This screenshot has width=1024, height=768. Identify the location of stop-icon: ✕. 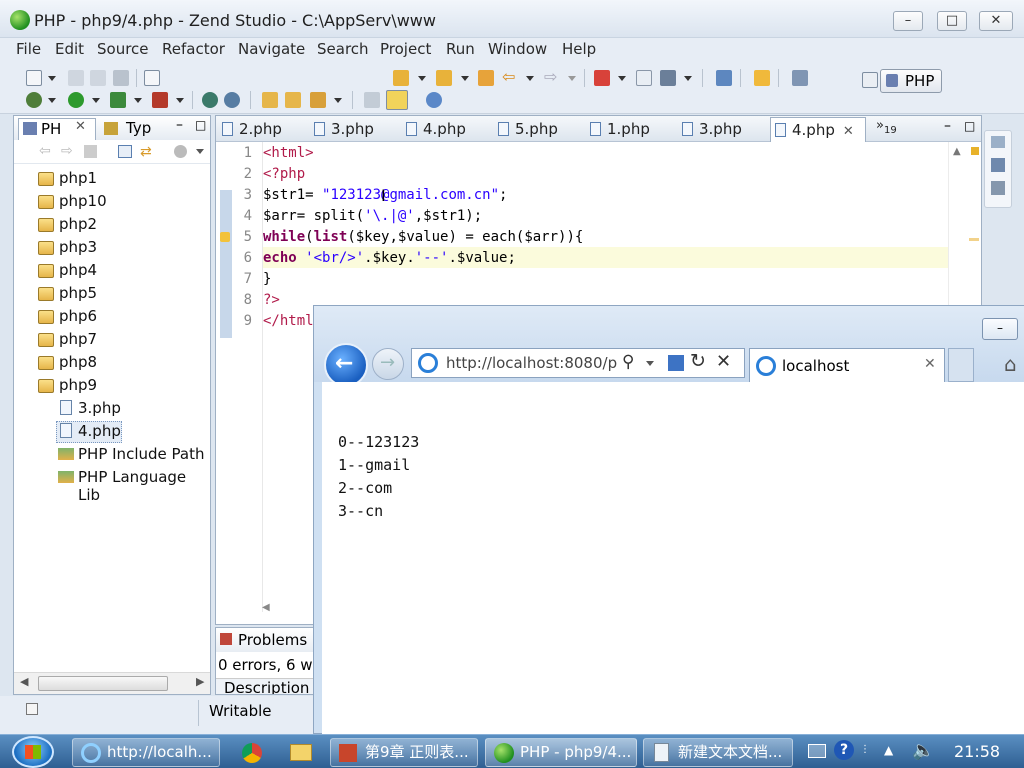
(723, 361).